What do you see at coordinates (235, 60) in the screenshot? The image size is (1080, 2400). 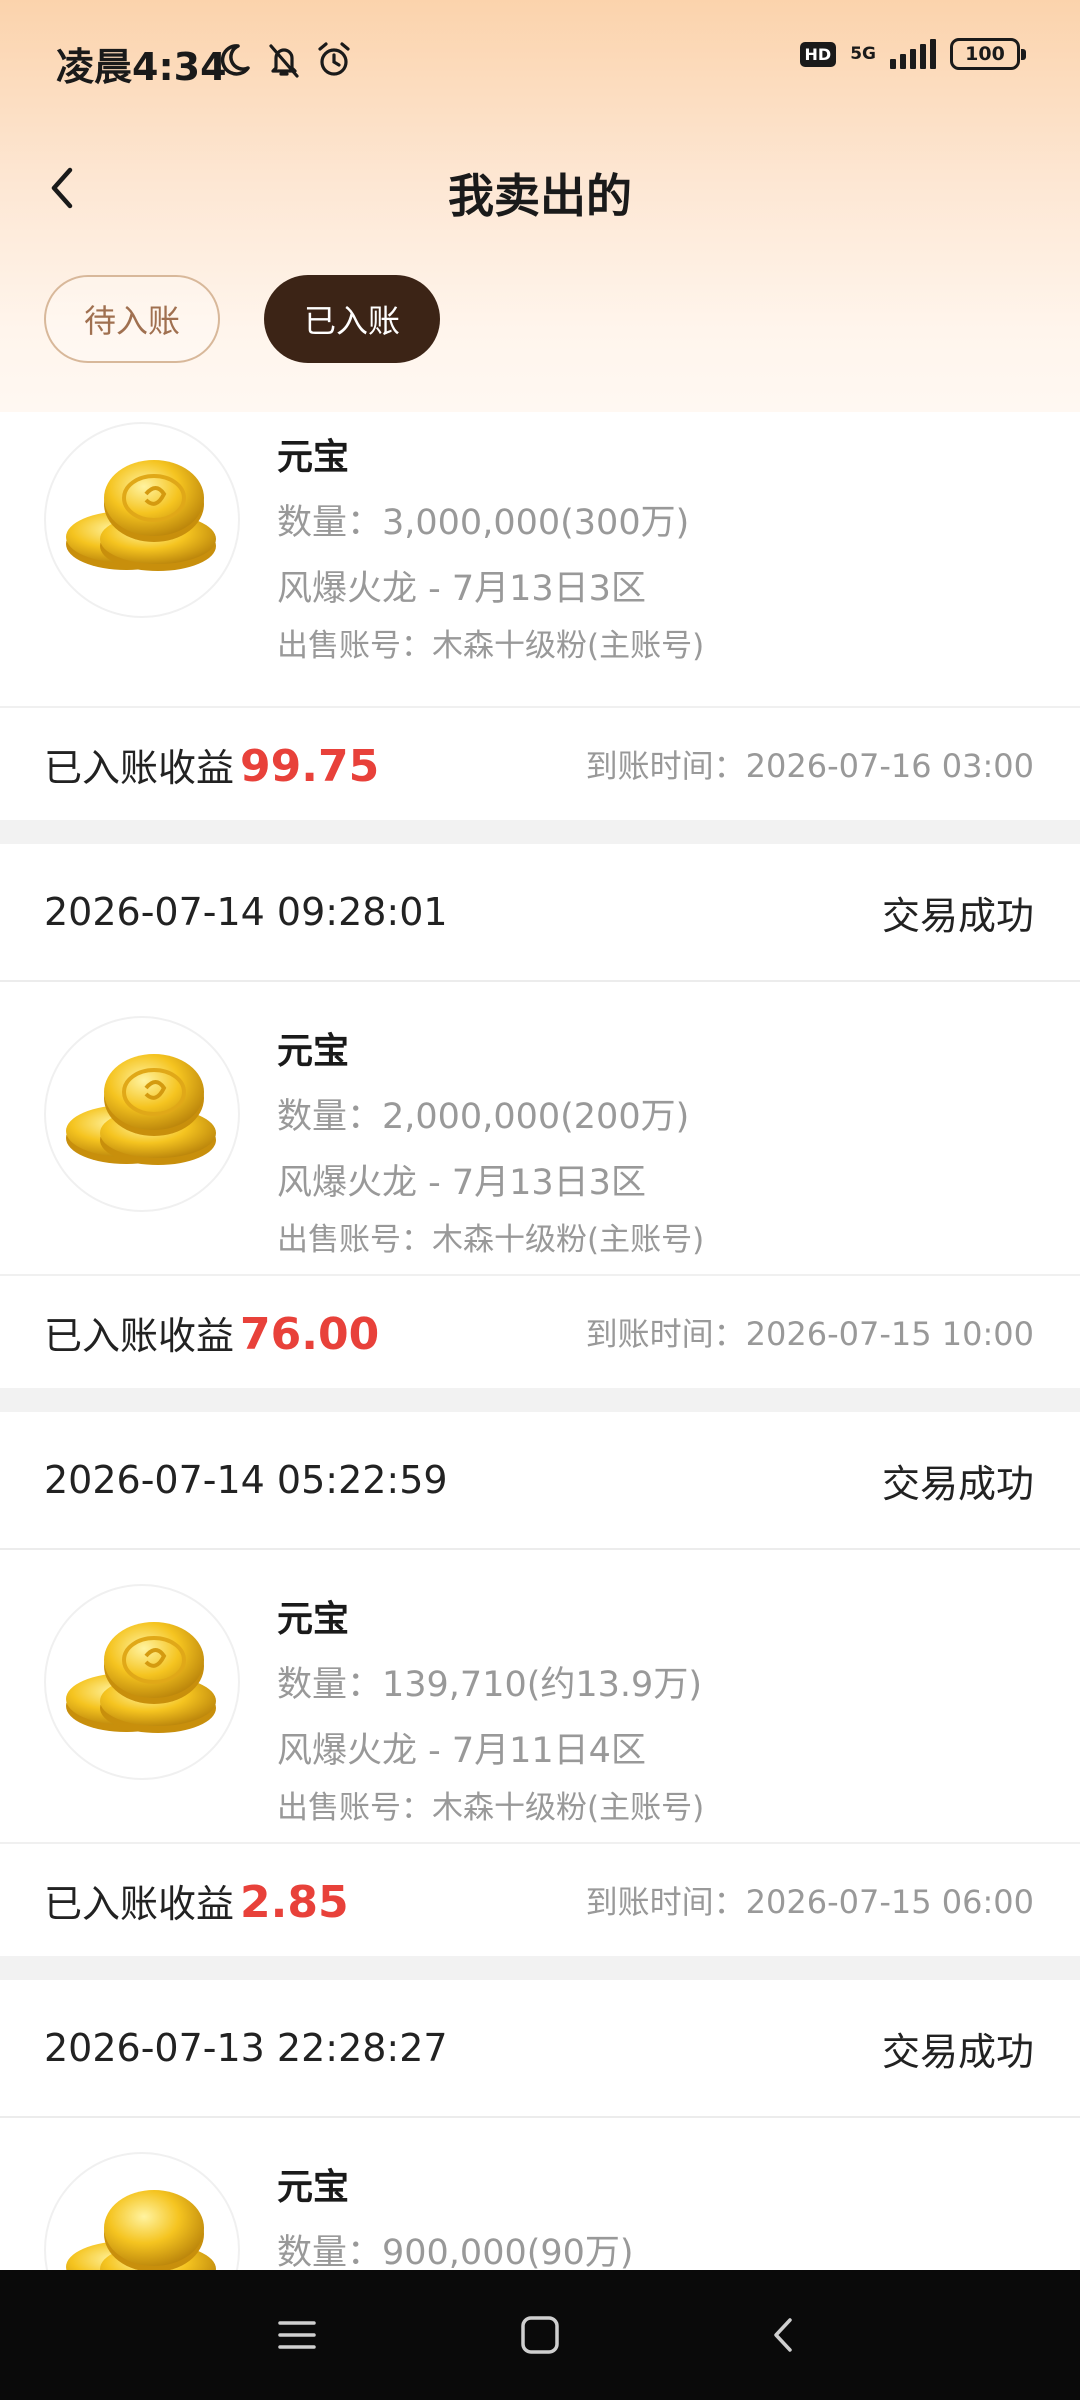 I see `moon-icon` at bounding box center [235, 60].